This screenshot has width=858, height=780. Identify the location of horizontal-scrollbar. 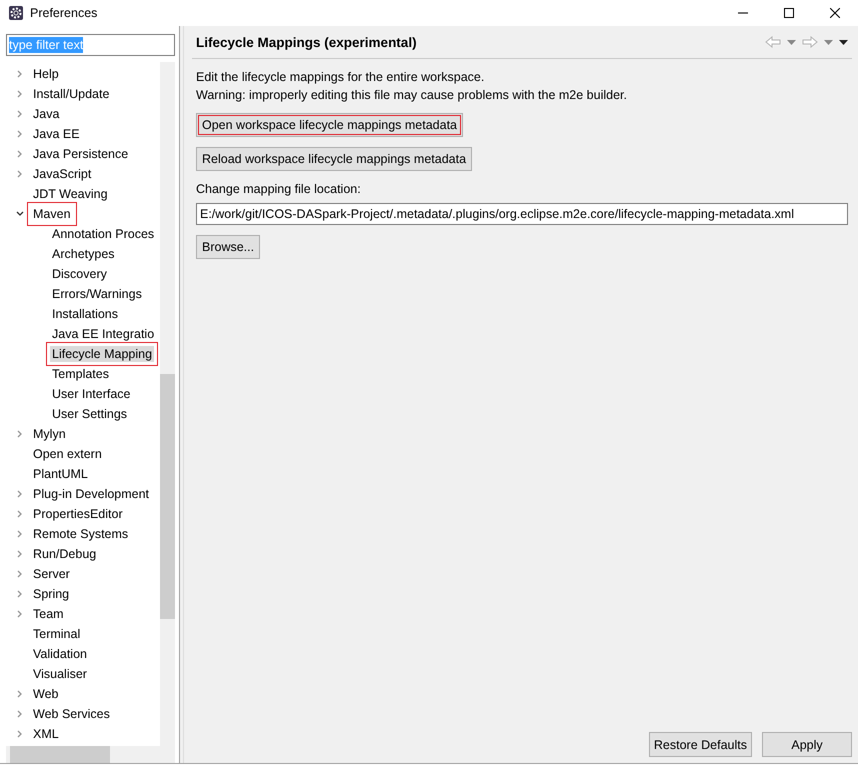
(90, 754).